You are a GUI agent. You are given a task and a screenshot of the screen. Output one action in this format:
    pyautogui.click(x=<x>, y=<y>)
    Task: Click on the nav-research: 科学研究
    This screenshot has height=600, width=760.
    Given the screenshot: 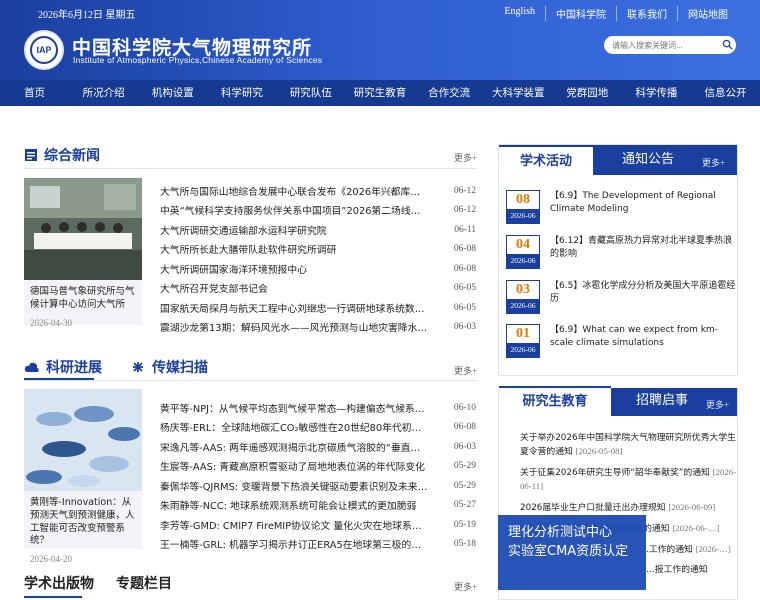 What is the action you would take?
    pyautogui.click(x=241, y=93)
    